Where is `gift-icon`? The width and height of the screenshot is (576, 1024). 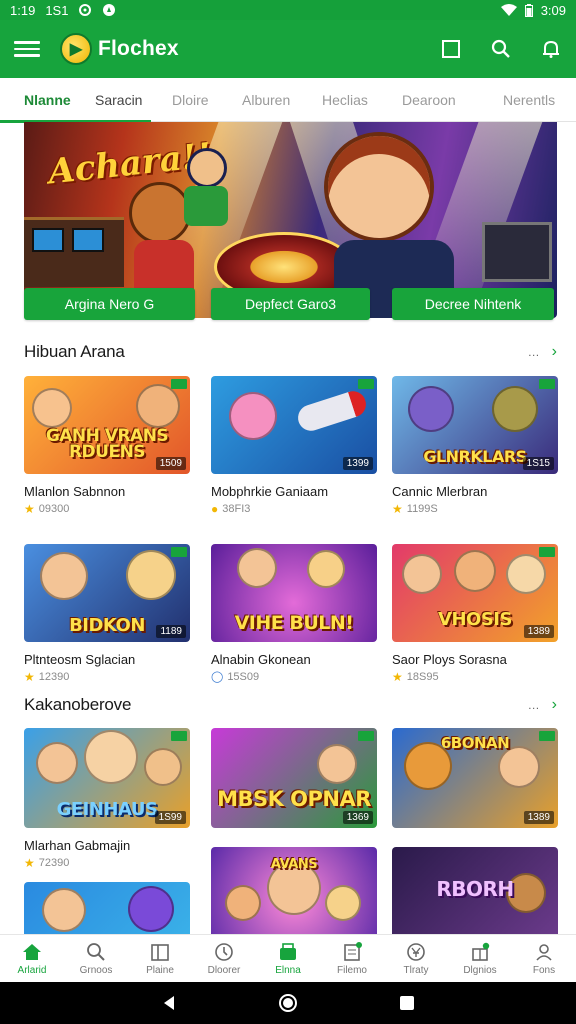
gift-icon is located at coordinates (481, 951).